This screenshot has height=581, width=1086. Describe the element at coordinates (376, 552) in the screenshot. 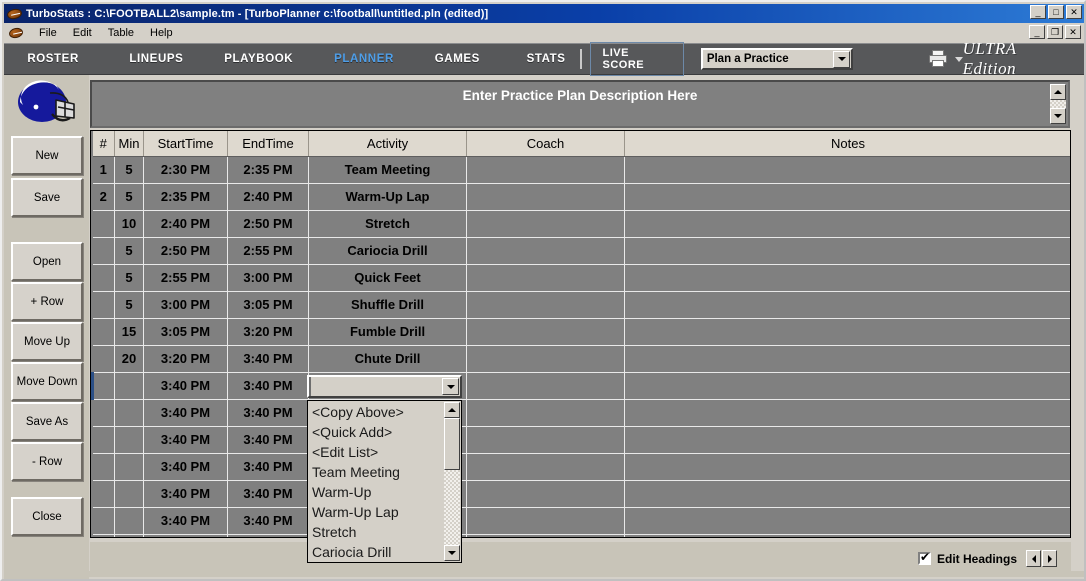

I see `dropdown-option: Cariocia Drill` at that location.